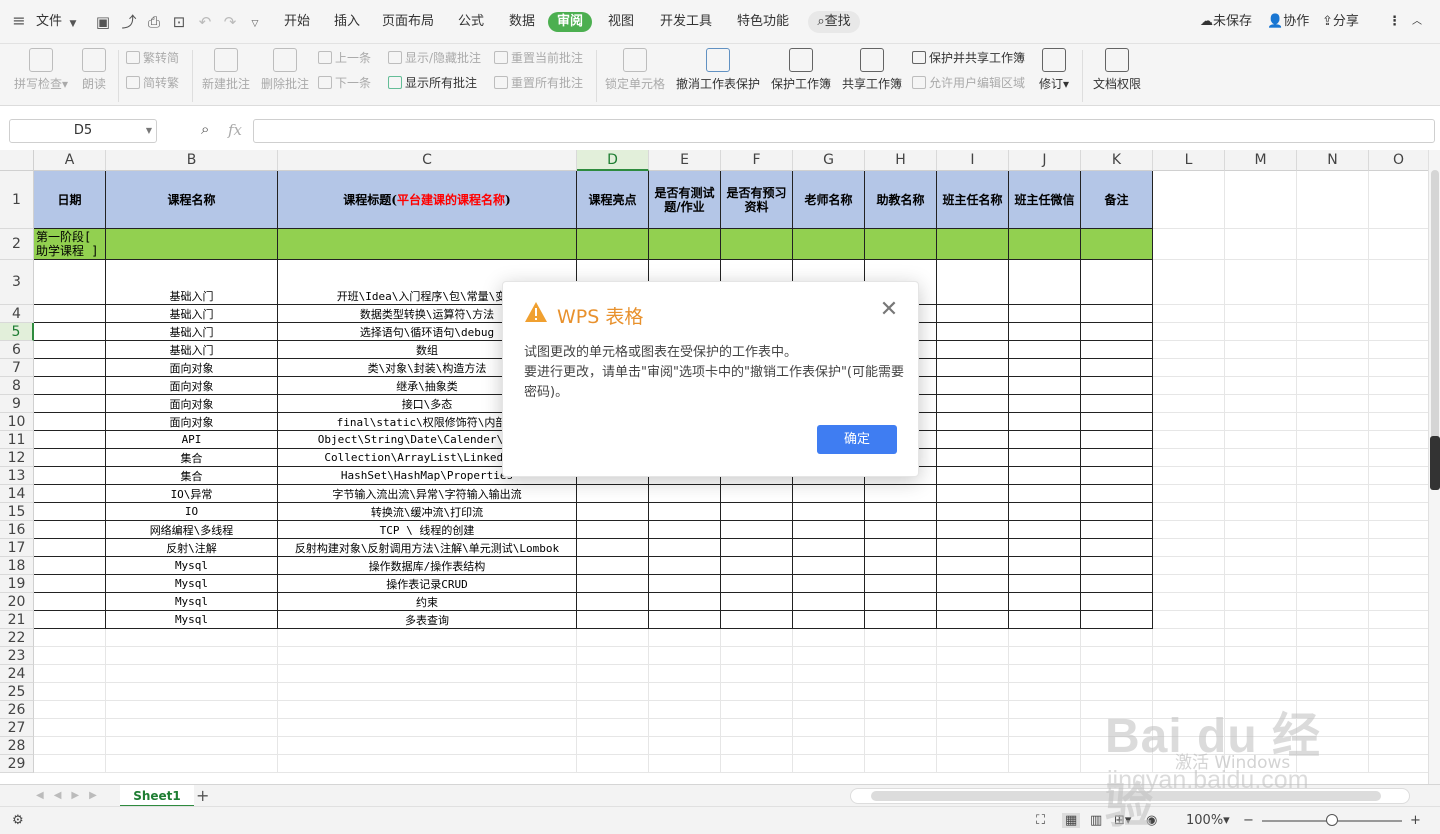 The width and height of the screenshot is (1440, 834). I want to click on tab-developer: 开发工具, so click(686, 22).